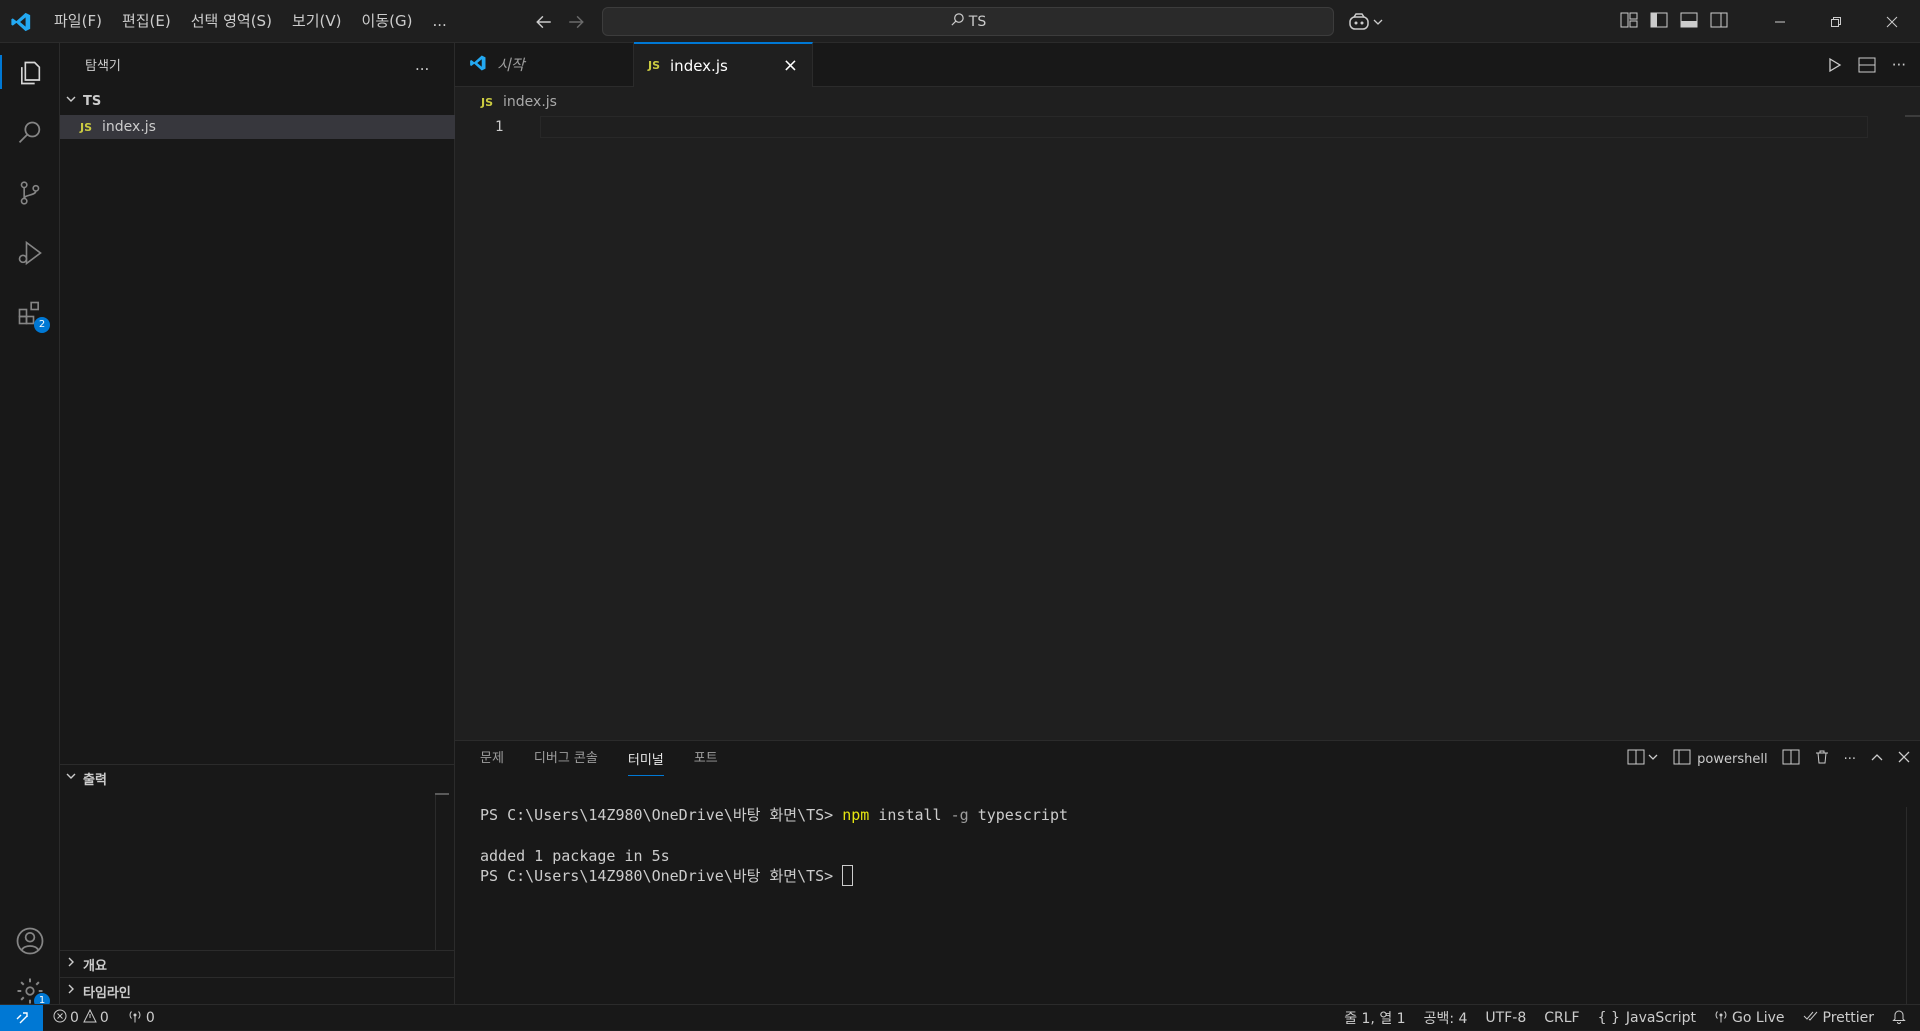  What do you see at coordinates (1912, 116) in the screenshot?
I see `overview-ruler-mark` at bounding box center [1912, 116].